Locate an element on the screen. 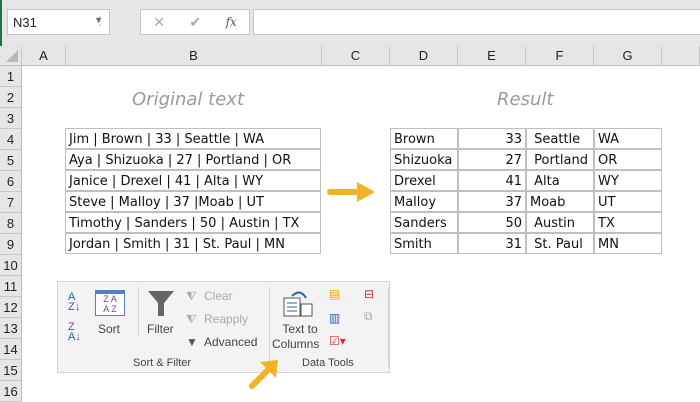  consolidate-icon: ⊟ is located at coordinates (369, 294).